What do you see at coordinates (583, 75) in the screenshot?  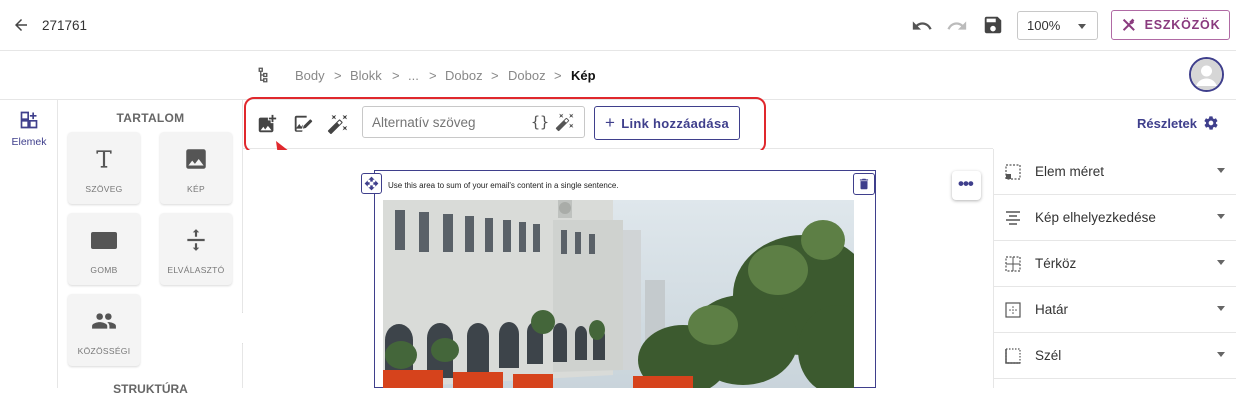 I see `breadcrumb-current: Kép` at bounding box center [583, 75].